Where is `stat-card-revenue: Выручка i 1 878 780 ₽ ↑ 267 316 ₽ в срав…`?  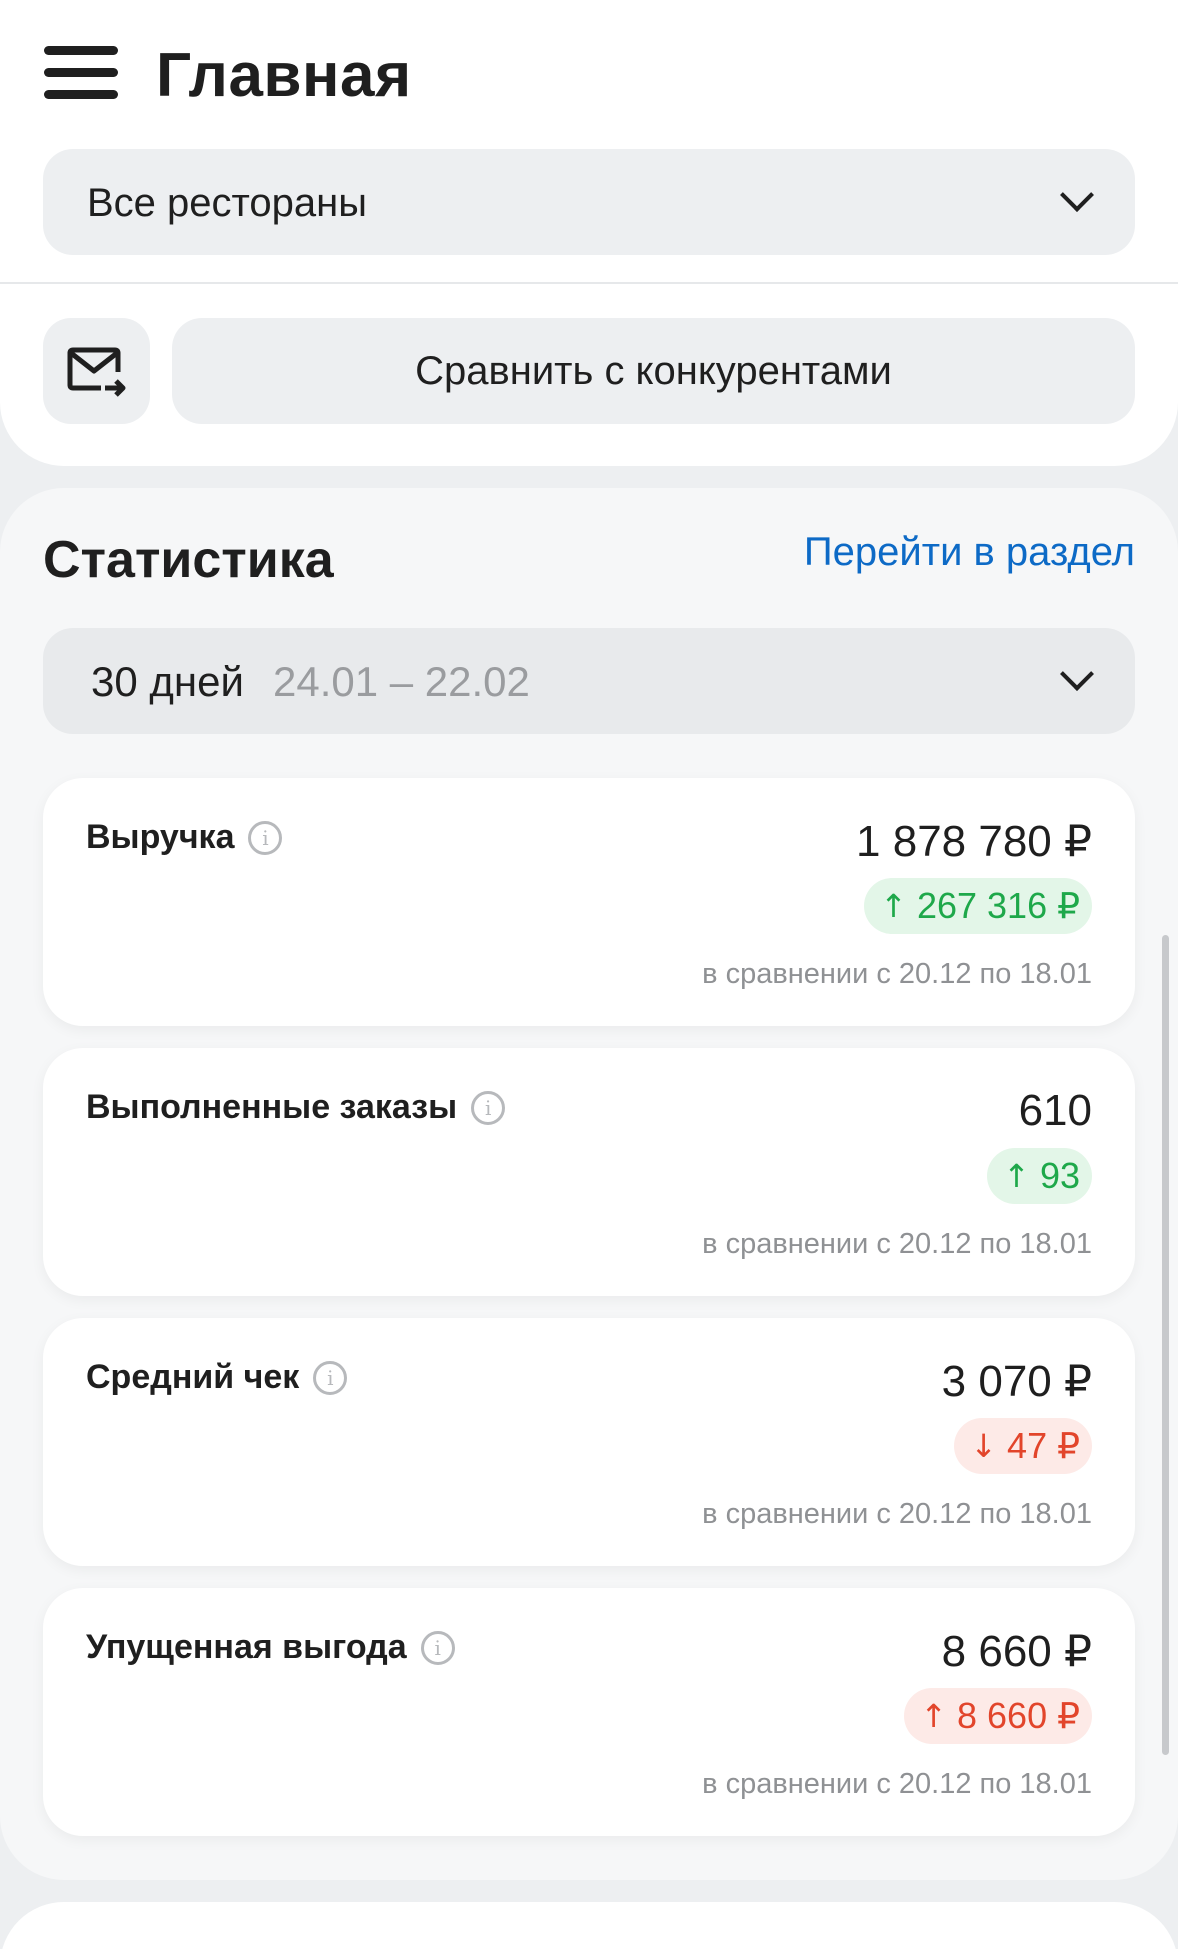
stat-card-revenue: Выручка i 1 878 780 ₽ ↑ 267 316 ₽ в срав… is located at coordinates (589, 902).